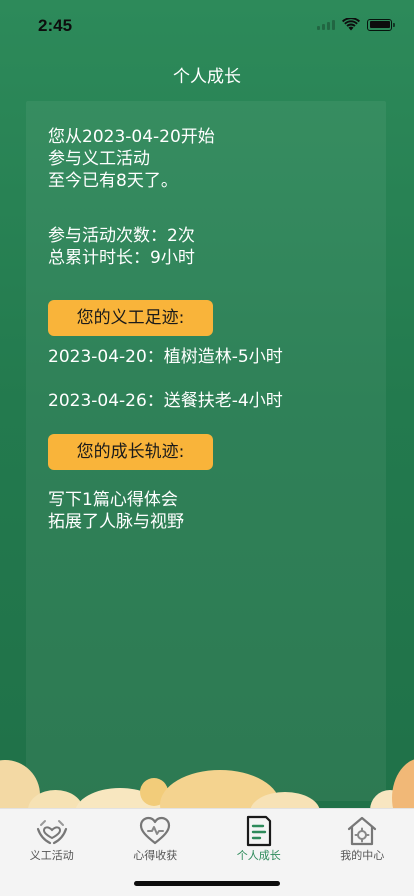  I want to click on tab-label: 义工活动, so click(51, 855).